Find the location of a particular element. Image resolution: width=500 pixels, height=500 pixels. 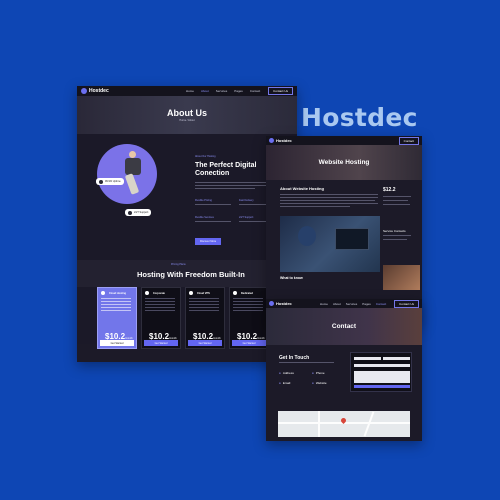

pricing-card: Cloud Hosting $10.2/month Get Started is located at coordinates (117, 318).